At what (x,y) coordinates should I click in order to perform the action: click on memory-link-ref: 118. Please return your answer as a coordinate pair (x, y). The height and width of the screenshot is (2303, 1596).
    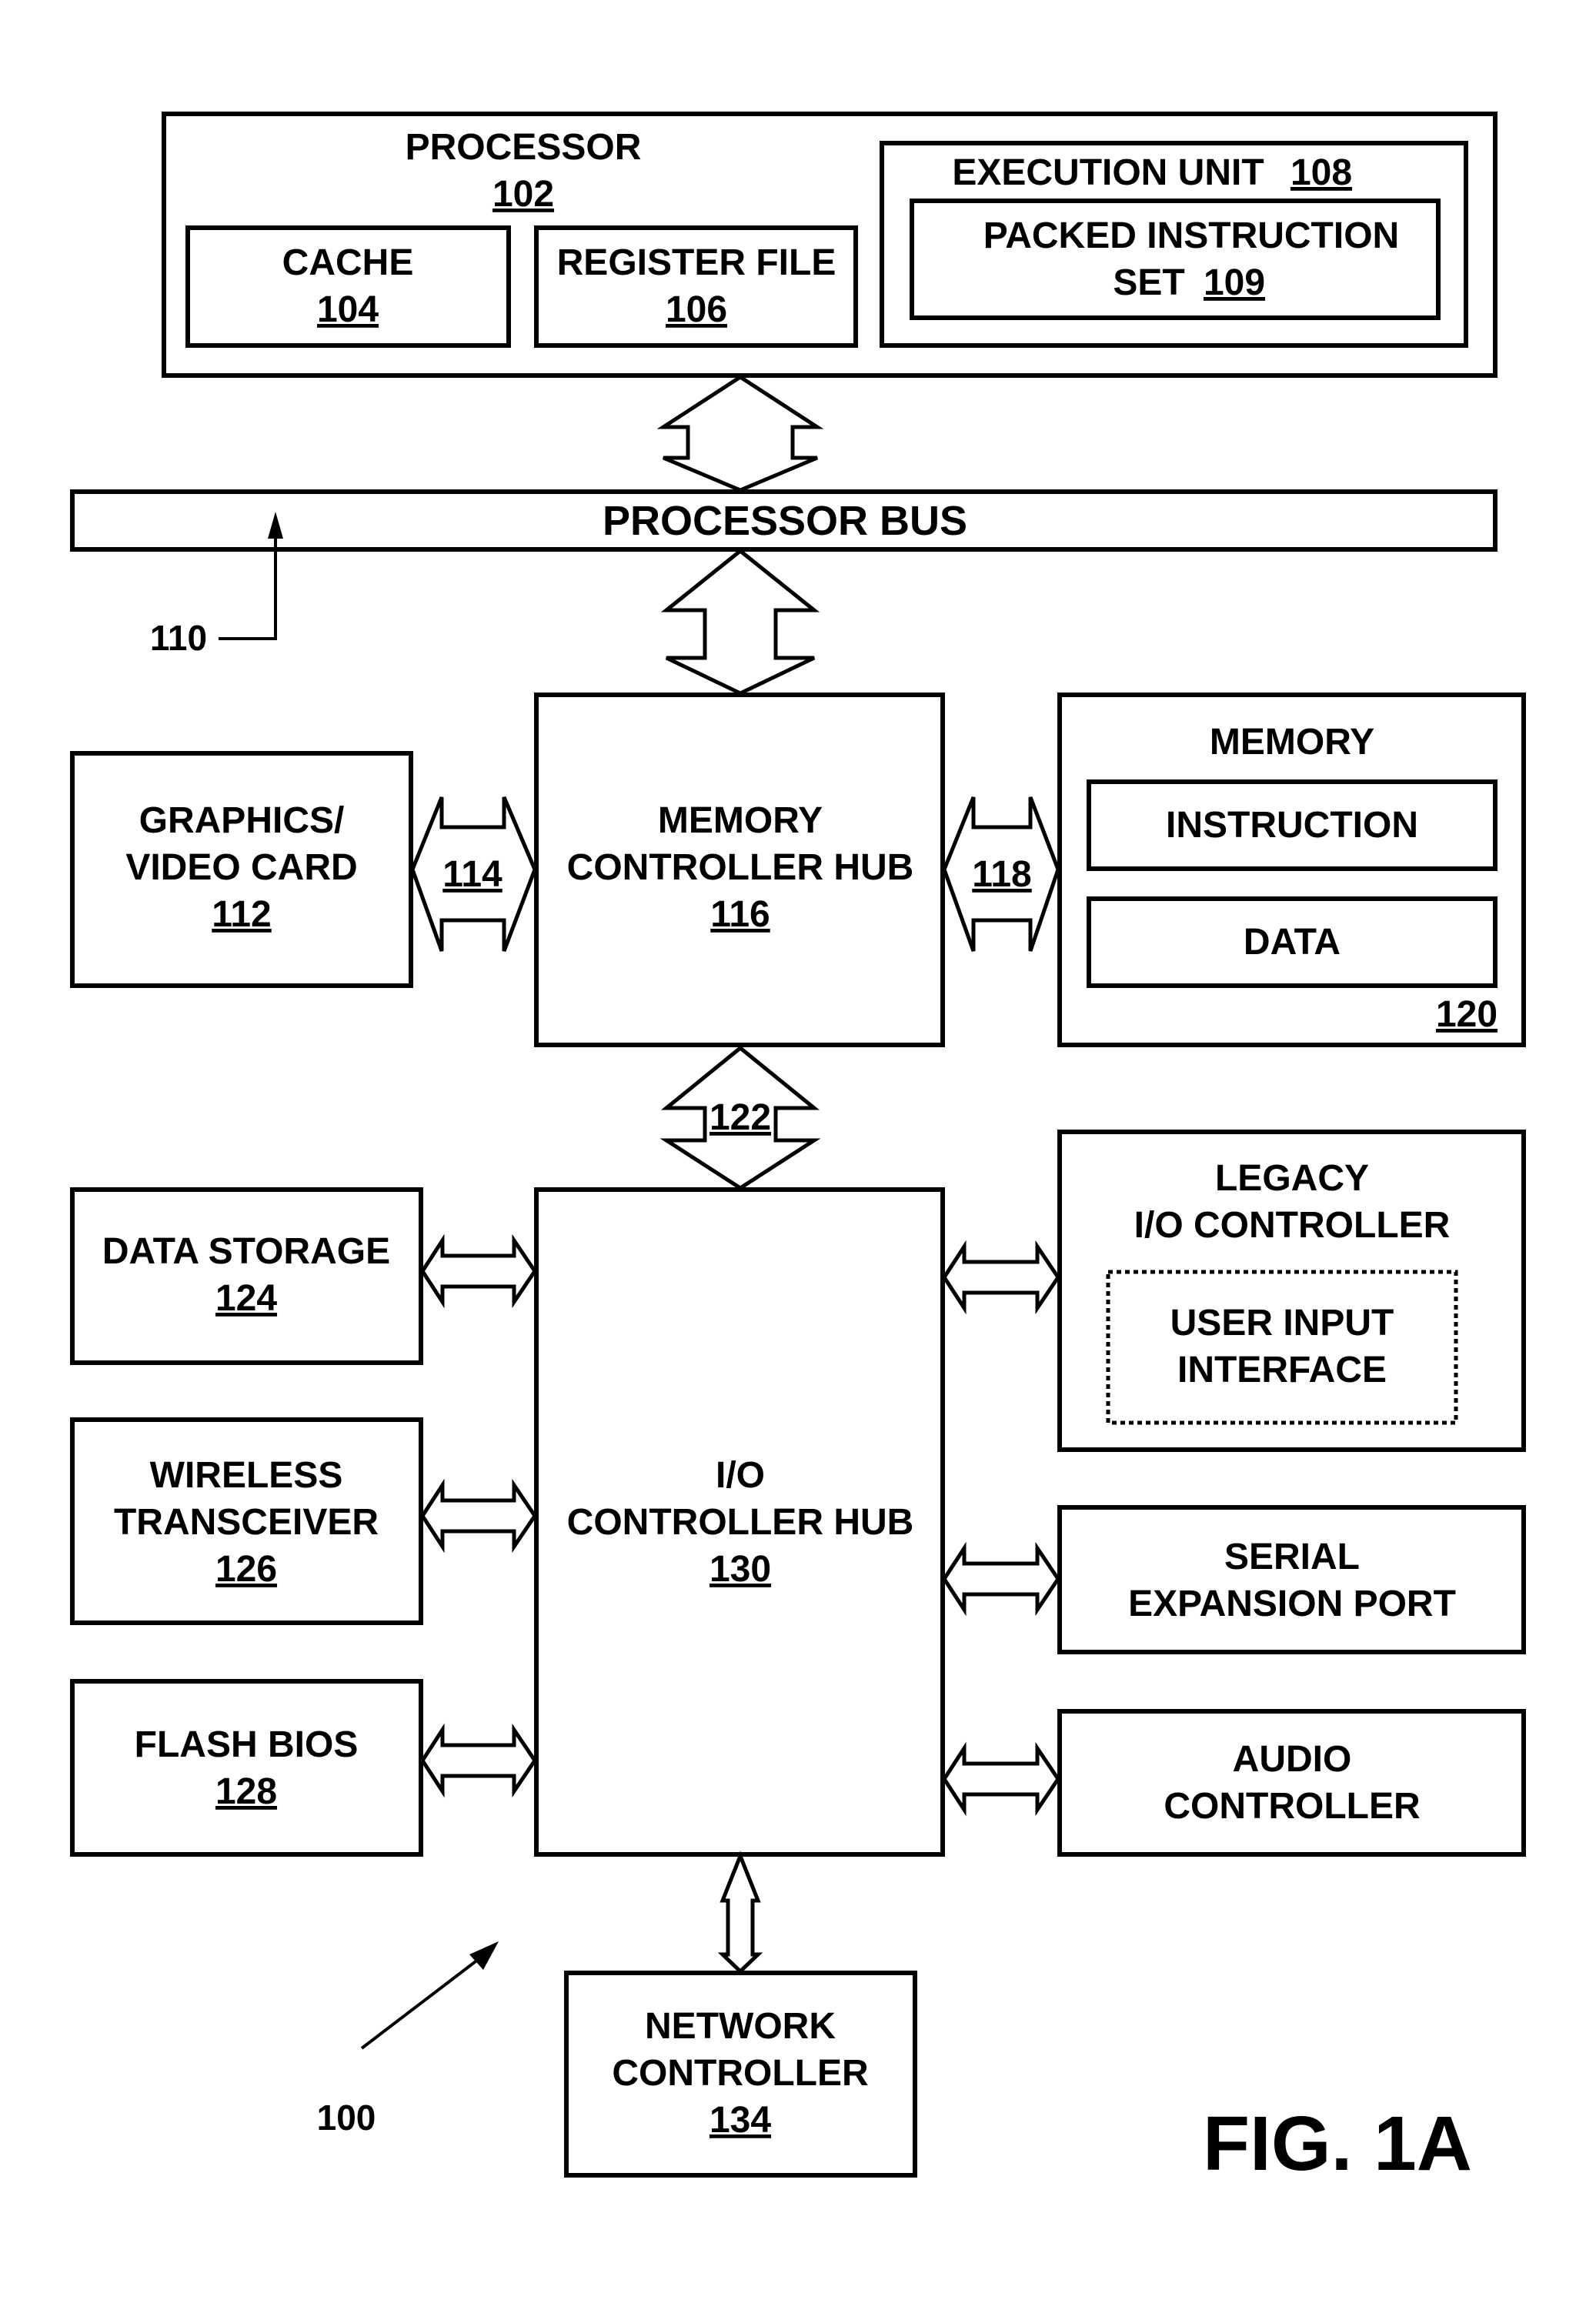
    Looking at the image, I should click on (1002, 874).